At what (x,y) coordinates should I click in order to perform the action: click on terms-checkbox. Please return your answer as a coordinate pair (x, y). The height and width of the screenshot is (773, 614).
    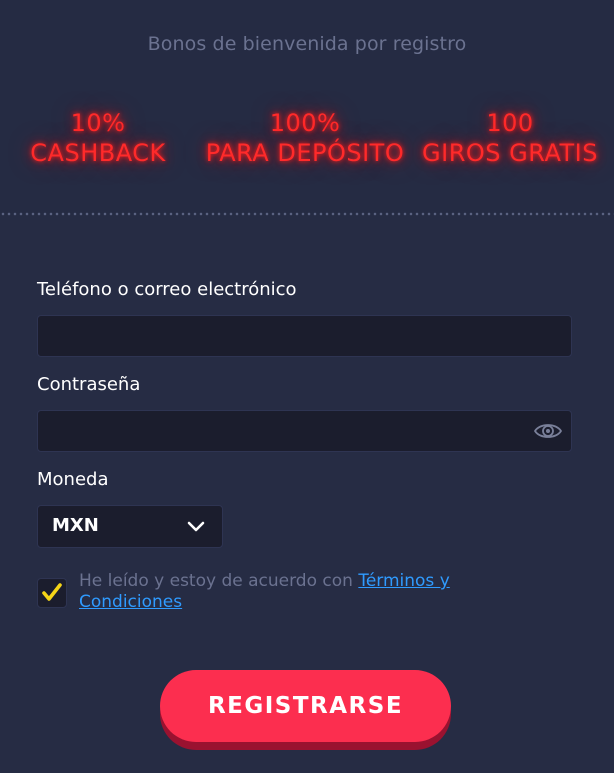
    Looking at the image, I should click on (52, 593).